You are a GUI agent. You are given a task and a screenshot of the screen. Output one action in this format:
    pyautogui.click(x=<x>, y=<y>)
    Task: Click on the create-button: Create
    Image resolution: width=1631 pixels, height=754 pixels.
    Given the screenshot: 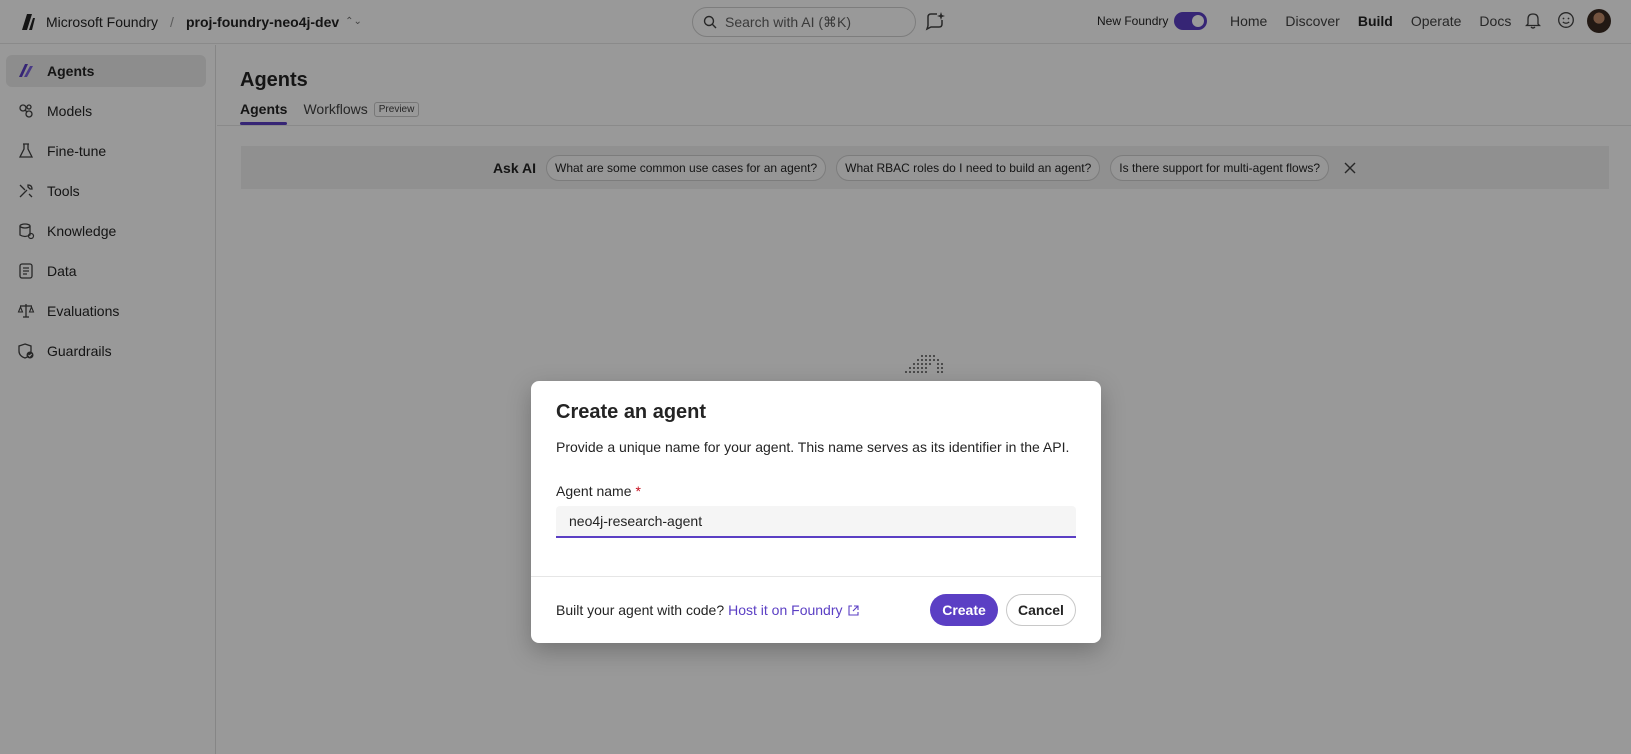 What is the action you would take?
    pyautogui.click(x=964, y=610)
    